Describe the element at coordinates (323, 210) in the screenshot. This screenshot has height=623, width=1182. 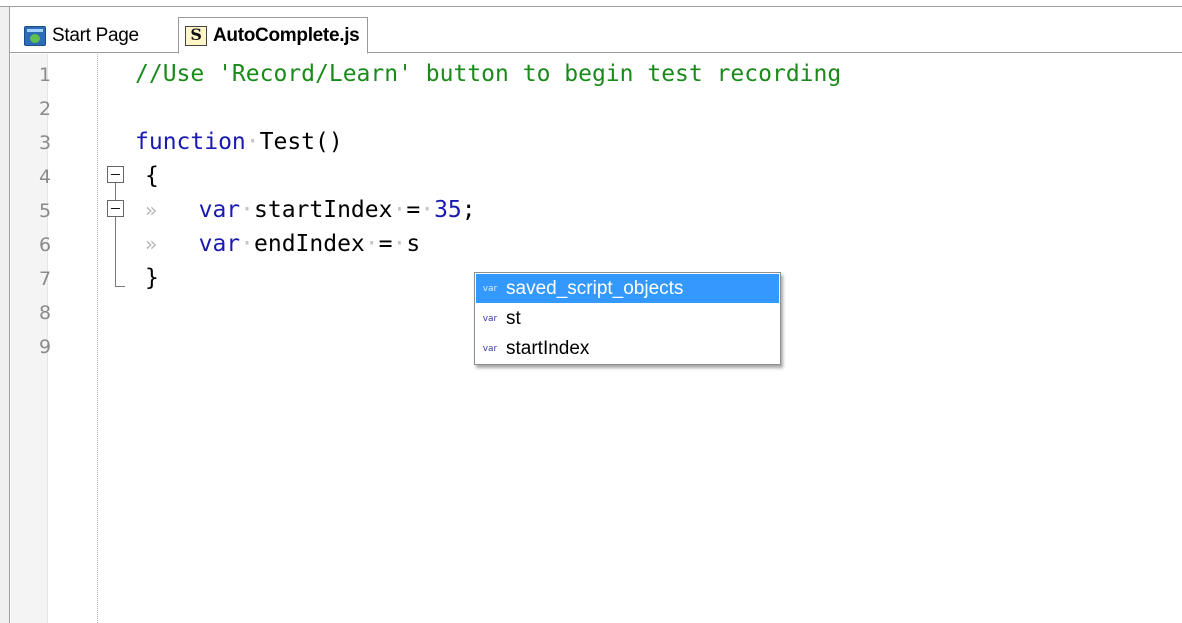
I see `identifier: startIndex` at that location.